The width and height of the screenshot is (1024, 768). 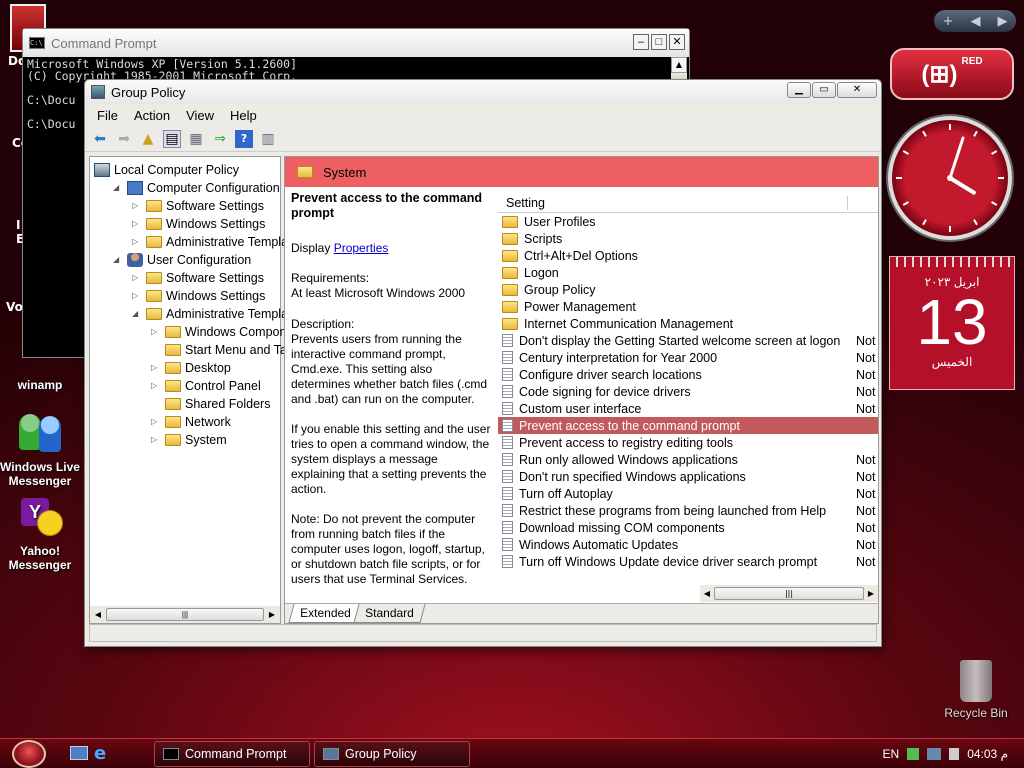 I want to click on column-setting: Setting, so click(x=673, y=202).